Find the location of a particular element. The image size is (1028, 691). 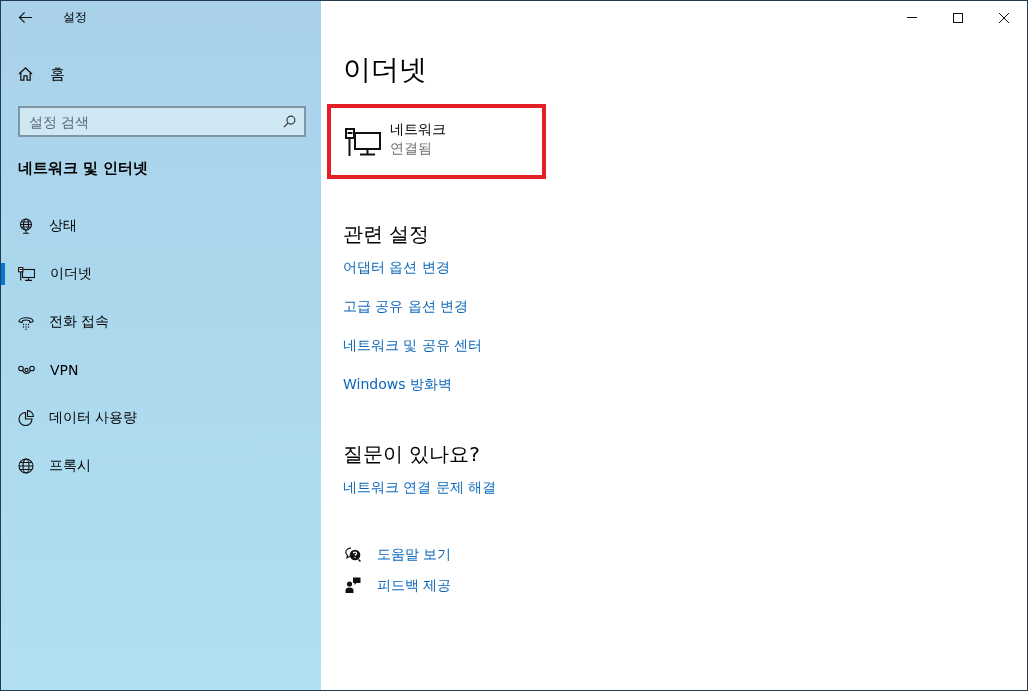

settings-link: 네트워크 및 공유 센터 is located at coordinates (413, 345).